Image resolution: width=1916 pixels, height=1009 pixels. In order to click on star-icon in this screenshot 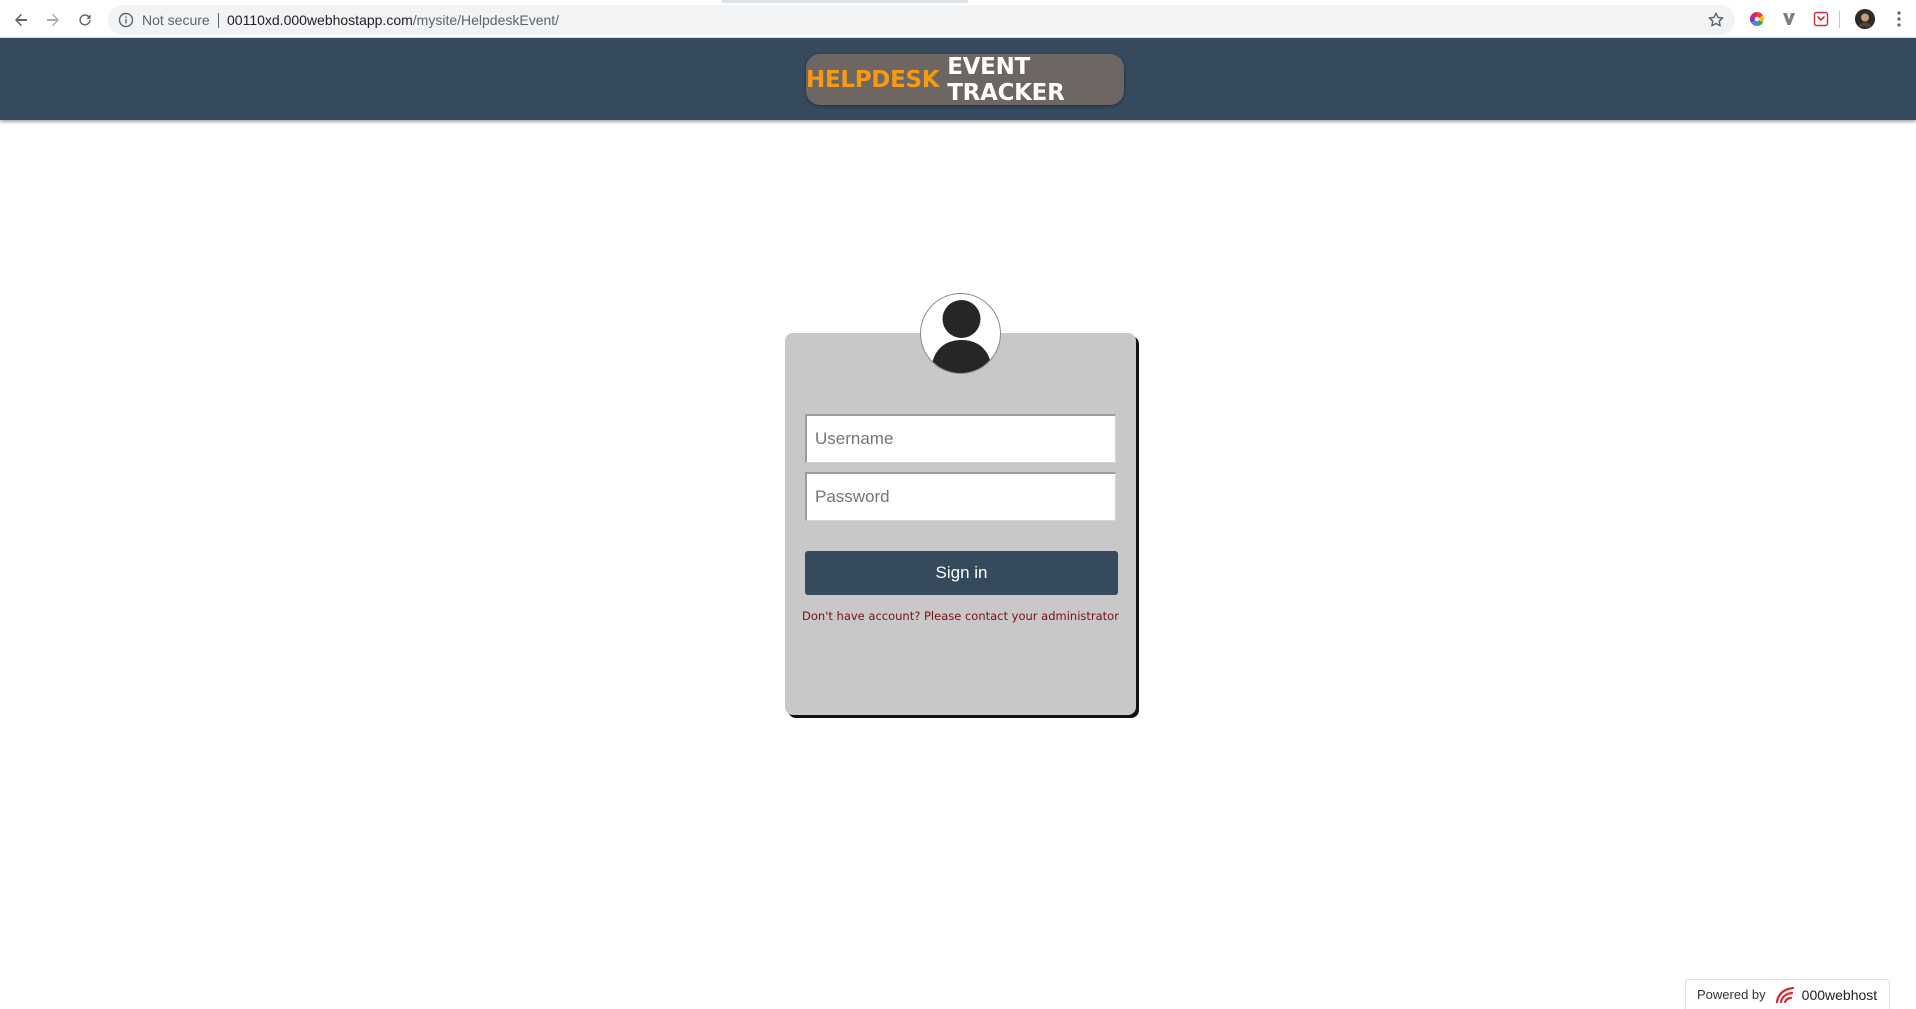, I will do `click(1716, 20)`.